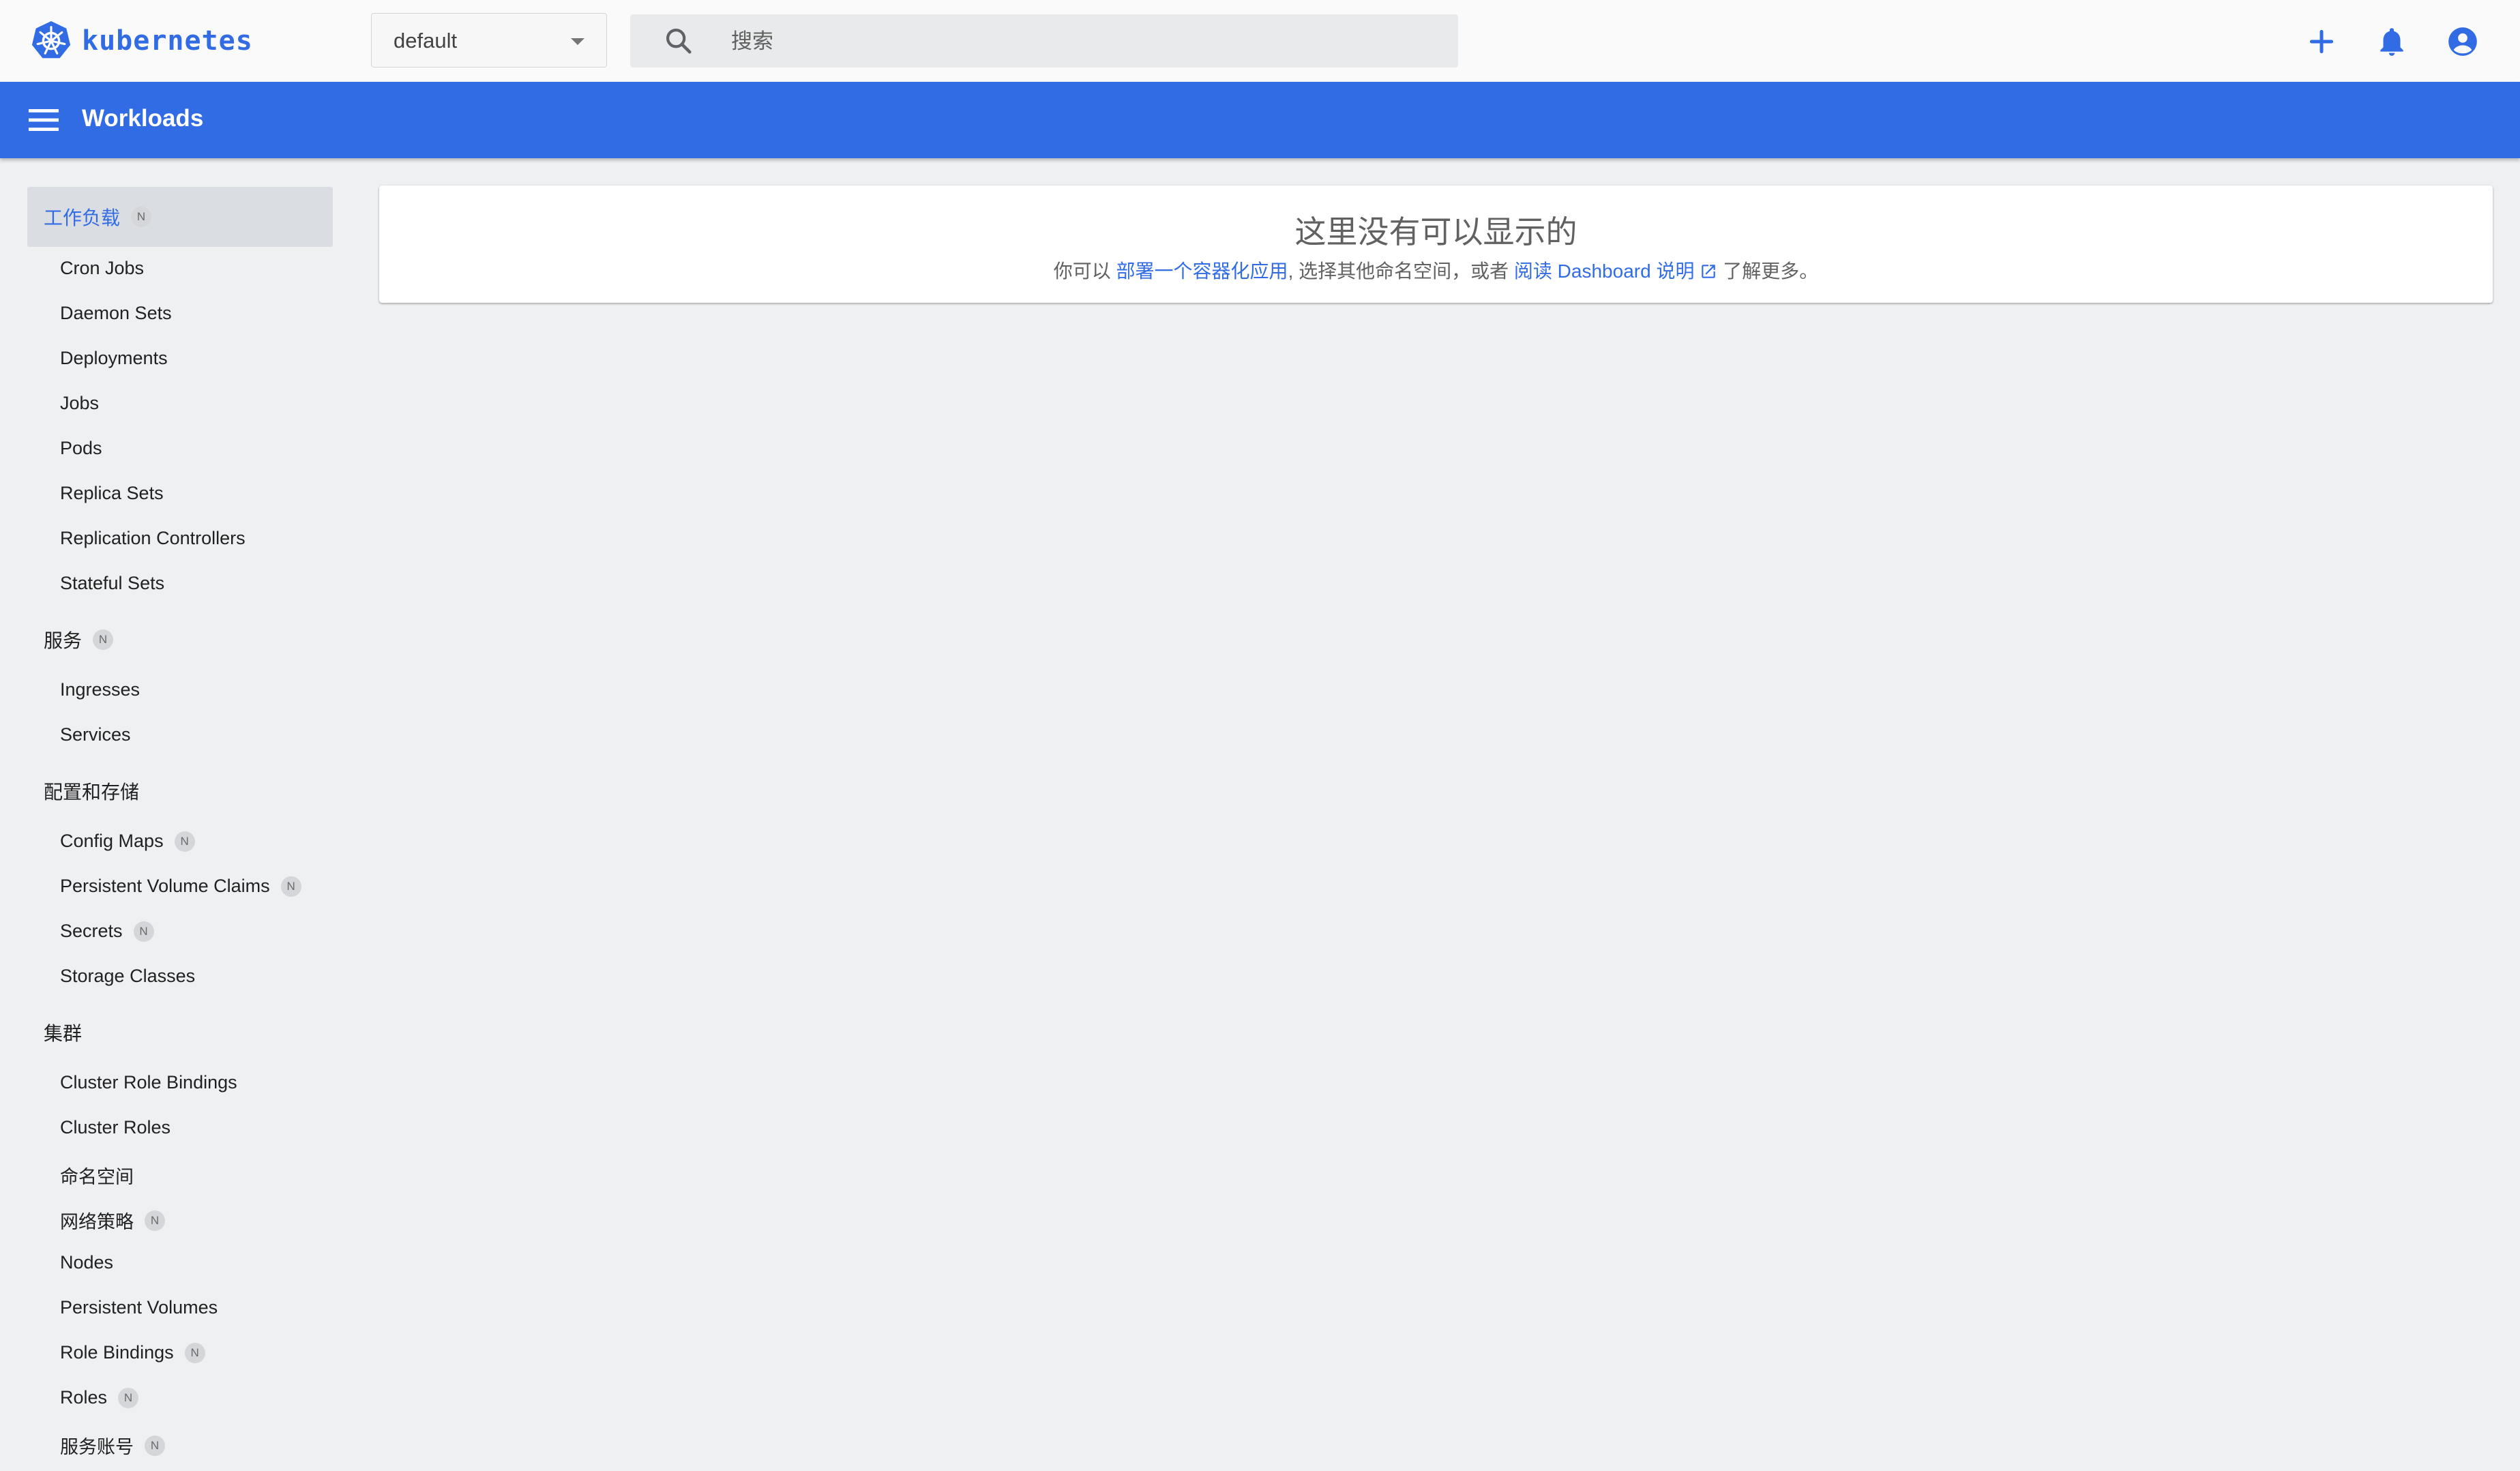  Describe the element at coordinates (167, 41) in the screenshot. I see `brand-name: kubernetes` at that location.